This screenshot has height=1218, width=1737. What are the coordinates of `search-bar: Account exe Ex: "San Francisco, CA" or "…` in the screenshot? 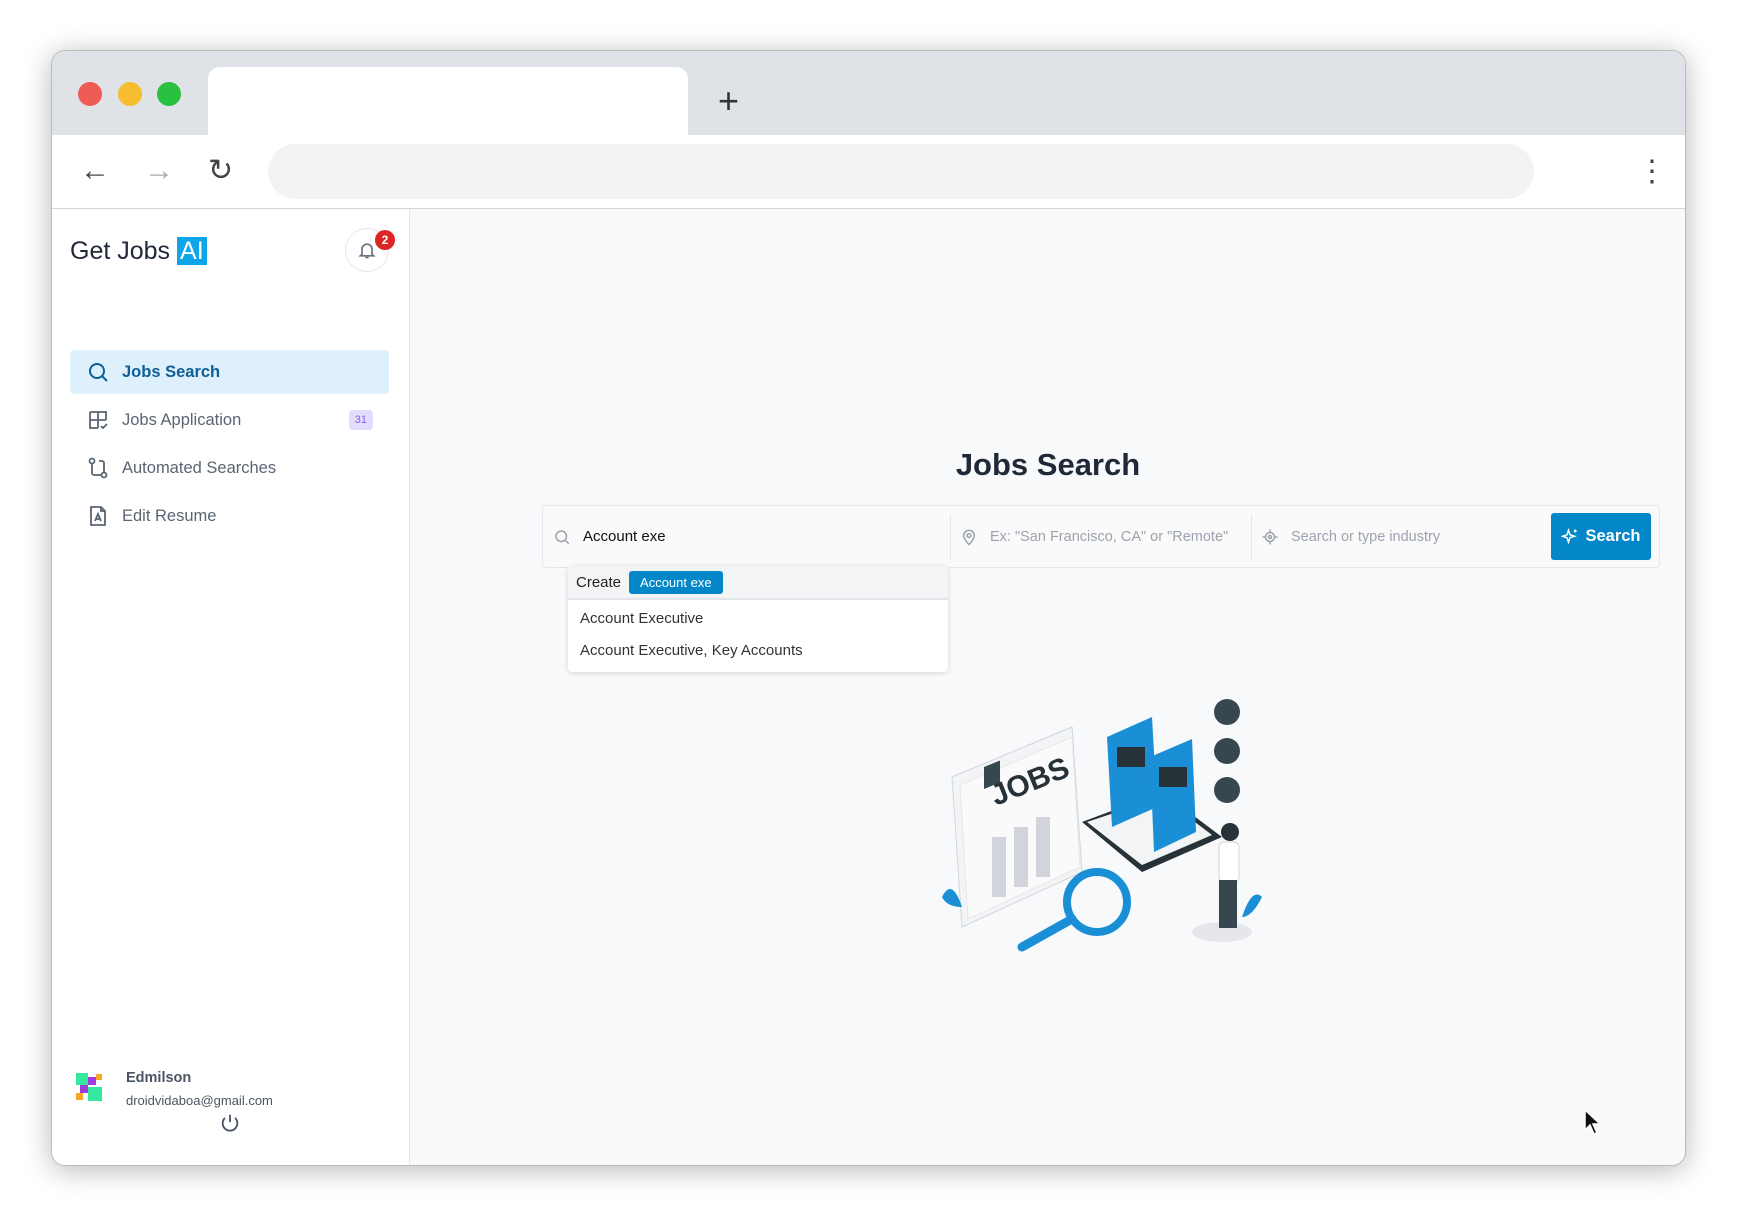 It's located at (1101, 536).